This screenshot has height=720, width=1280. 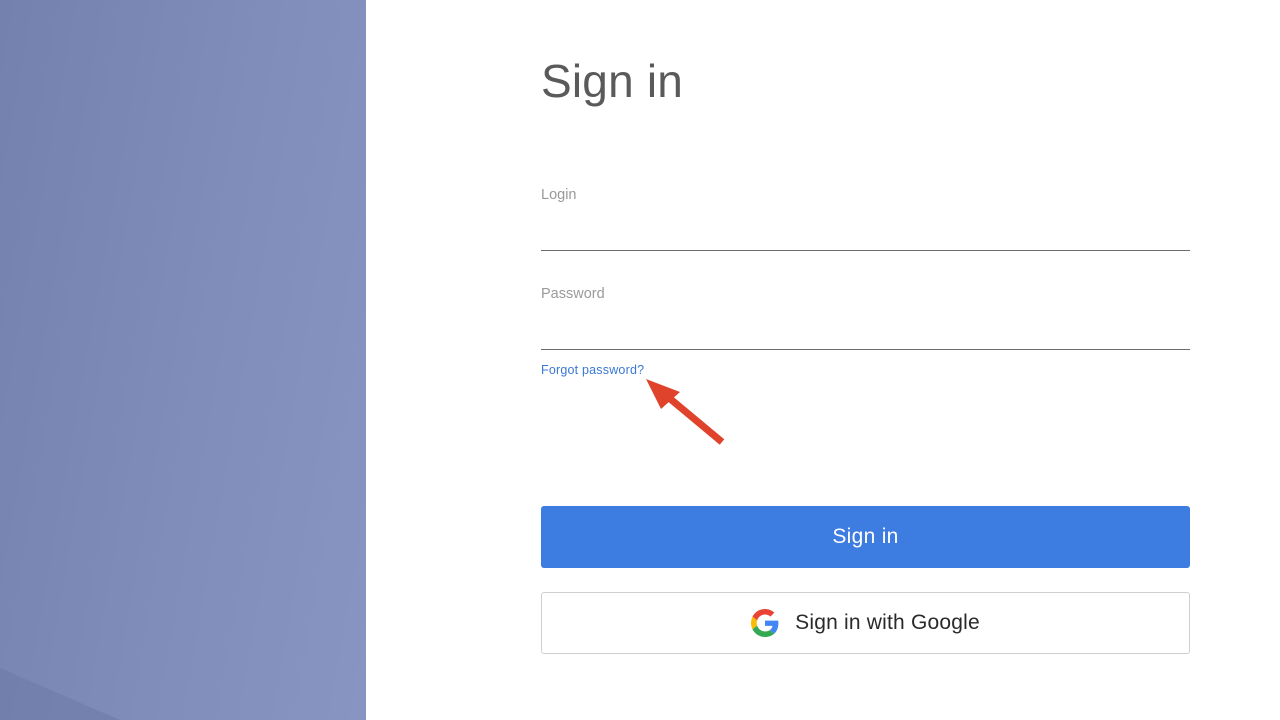 What do you see at coordinates (685, 412) in the screenshot?
I see `annotation-arrow-icon` at bounding box center [685, 412].